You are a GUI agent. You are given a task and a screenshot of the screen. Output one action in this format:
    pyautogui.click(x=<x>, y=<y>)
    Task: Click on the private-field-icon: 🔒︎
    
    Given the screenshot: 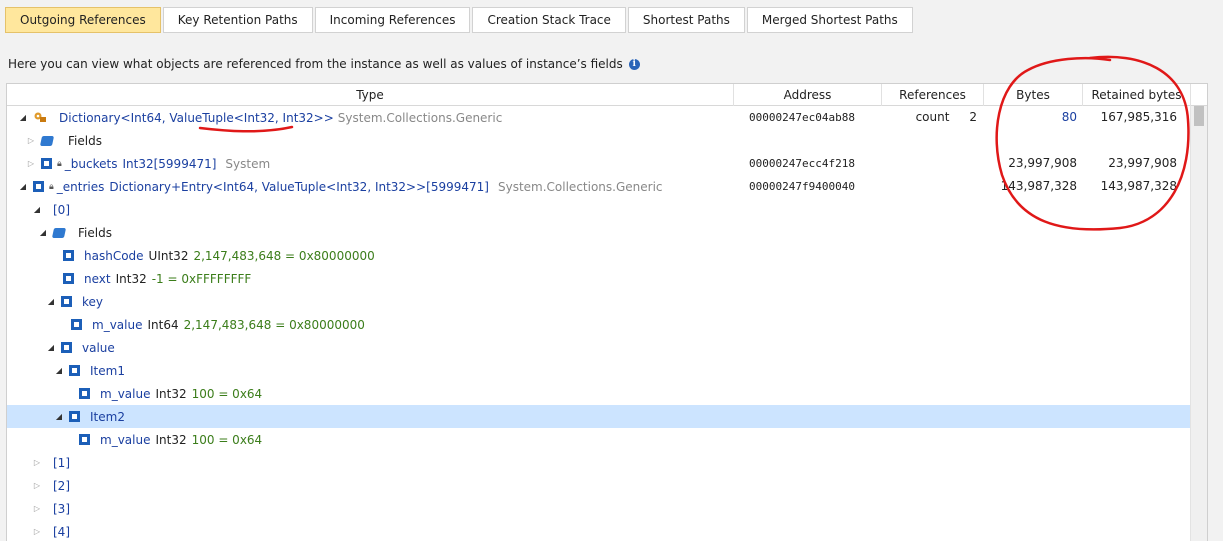 What is the action you would take?
    pyautogui.click(x=51, y=186)
    